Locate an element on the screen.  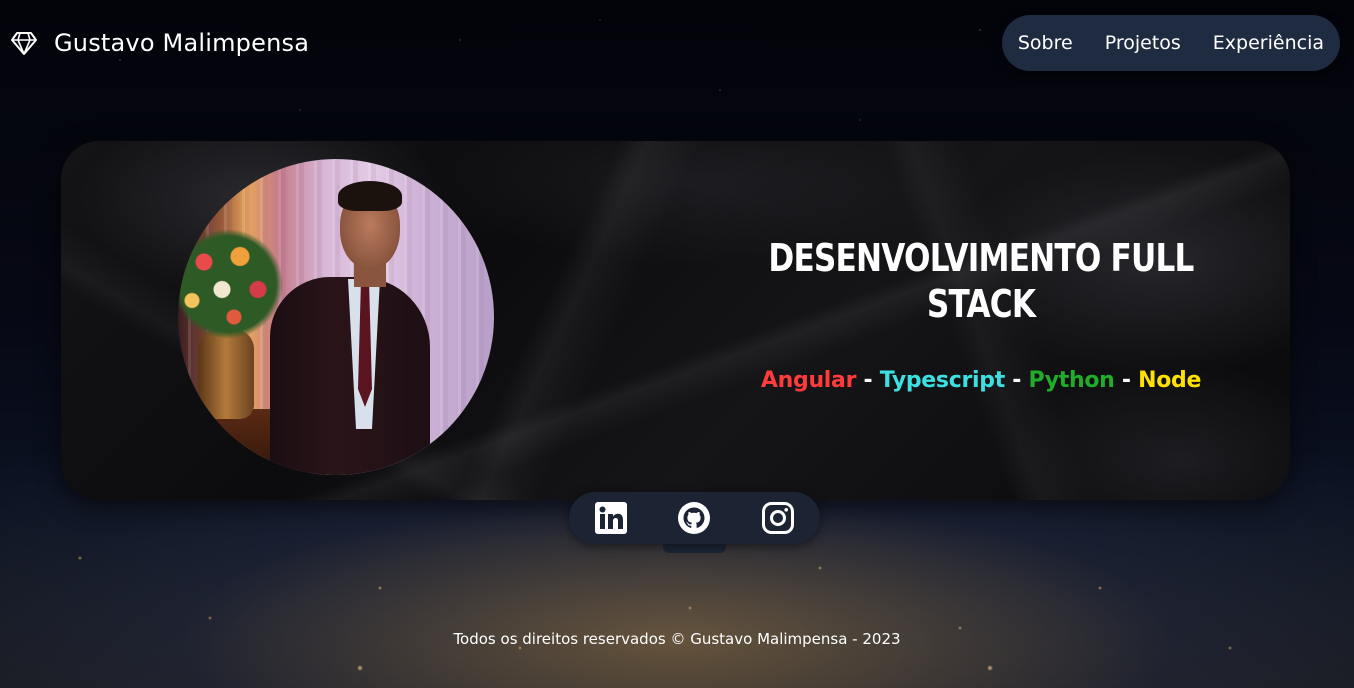
nav-link-experiencia: Experiência is located at coordinates (1268, 43).